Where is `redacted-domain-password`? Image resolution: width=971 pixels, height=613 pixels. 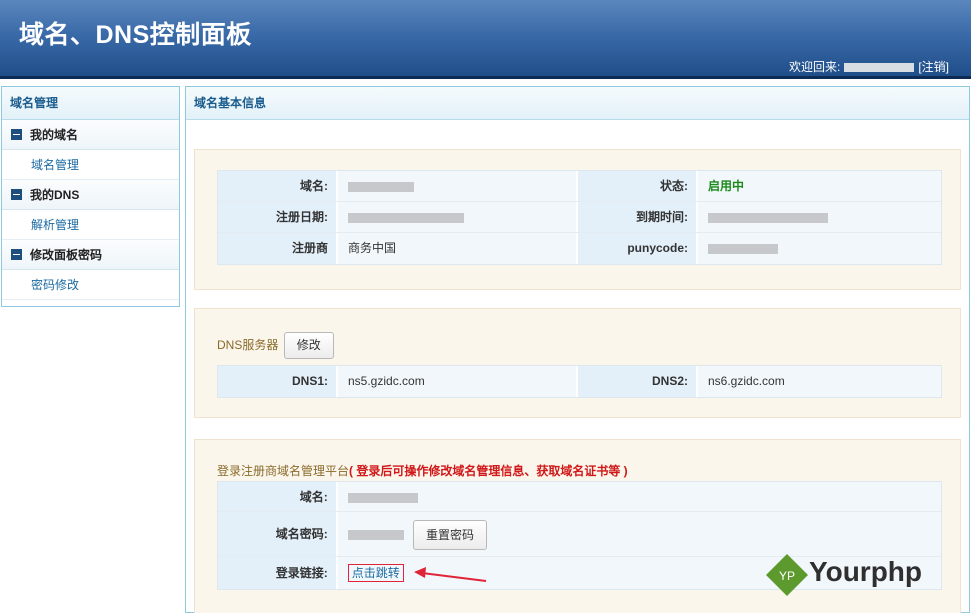
redacted-domain-password is located at coordinates (375, 534).